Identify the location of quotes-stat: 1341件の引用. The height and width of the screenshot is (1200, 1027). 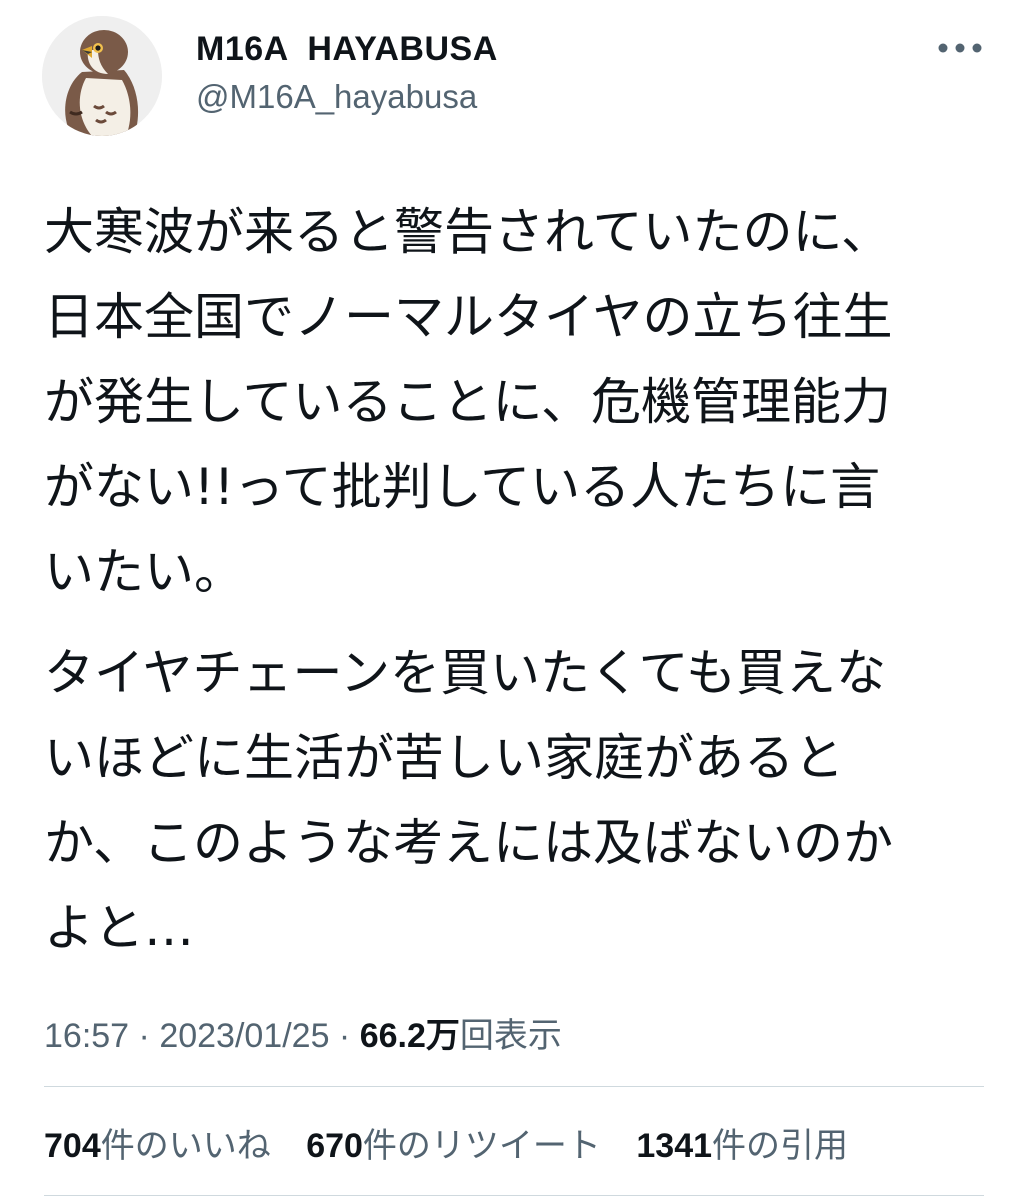
(742, 1142).